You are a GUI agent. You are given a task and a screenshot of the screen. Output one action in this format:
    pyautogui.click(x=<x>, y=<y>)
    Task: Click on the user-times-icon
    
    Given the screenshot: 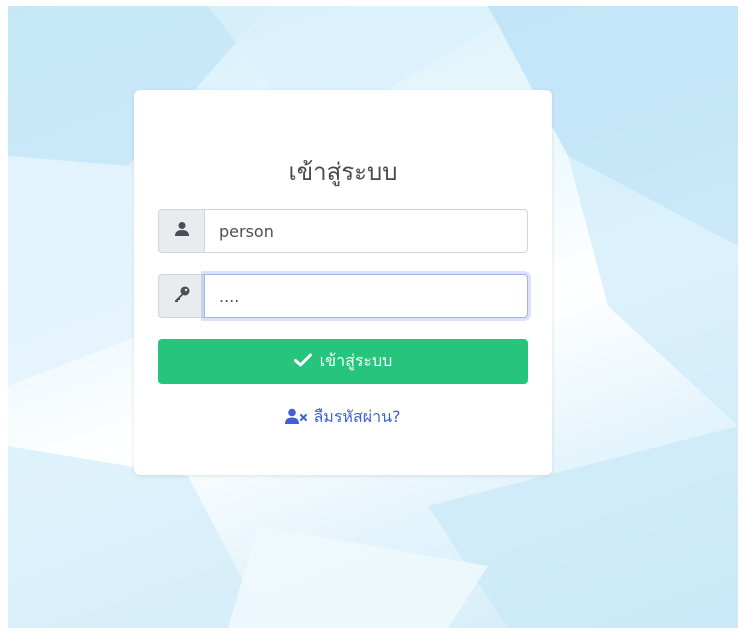 What is the action you would take?
    pyautogui.click(x=296, y=418)
    